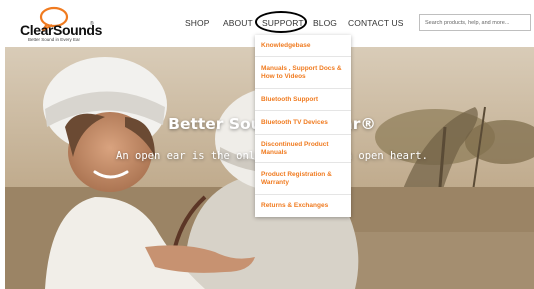 The image size is (534, 289). I want to click on nav-blog: BLOG, so click(325, 23).